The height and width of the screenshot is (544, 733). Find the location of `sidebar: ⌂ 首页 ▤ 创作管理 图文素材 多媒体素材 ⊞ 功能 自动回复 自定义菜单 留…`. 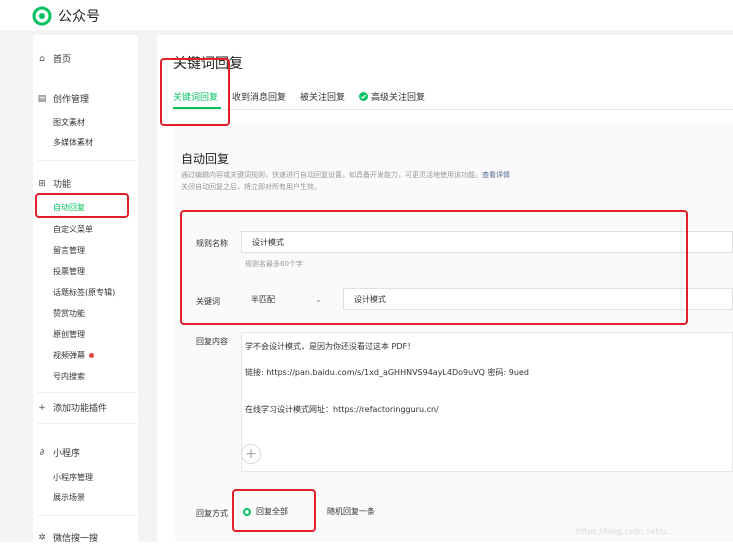

sidebar: ⌂ 首页 ▤ 创作管理 图文素材 多媒体素材 ⊞ 功能 自动回复 自定义菜单 留… is located at coordinates (85, 289).